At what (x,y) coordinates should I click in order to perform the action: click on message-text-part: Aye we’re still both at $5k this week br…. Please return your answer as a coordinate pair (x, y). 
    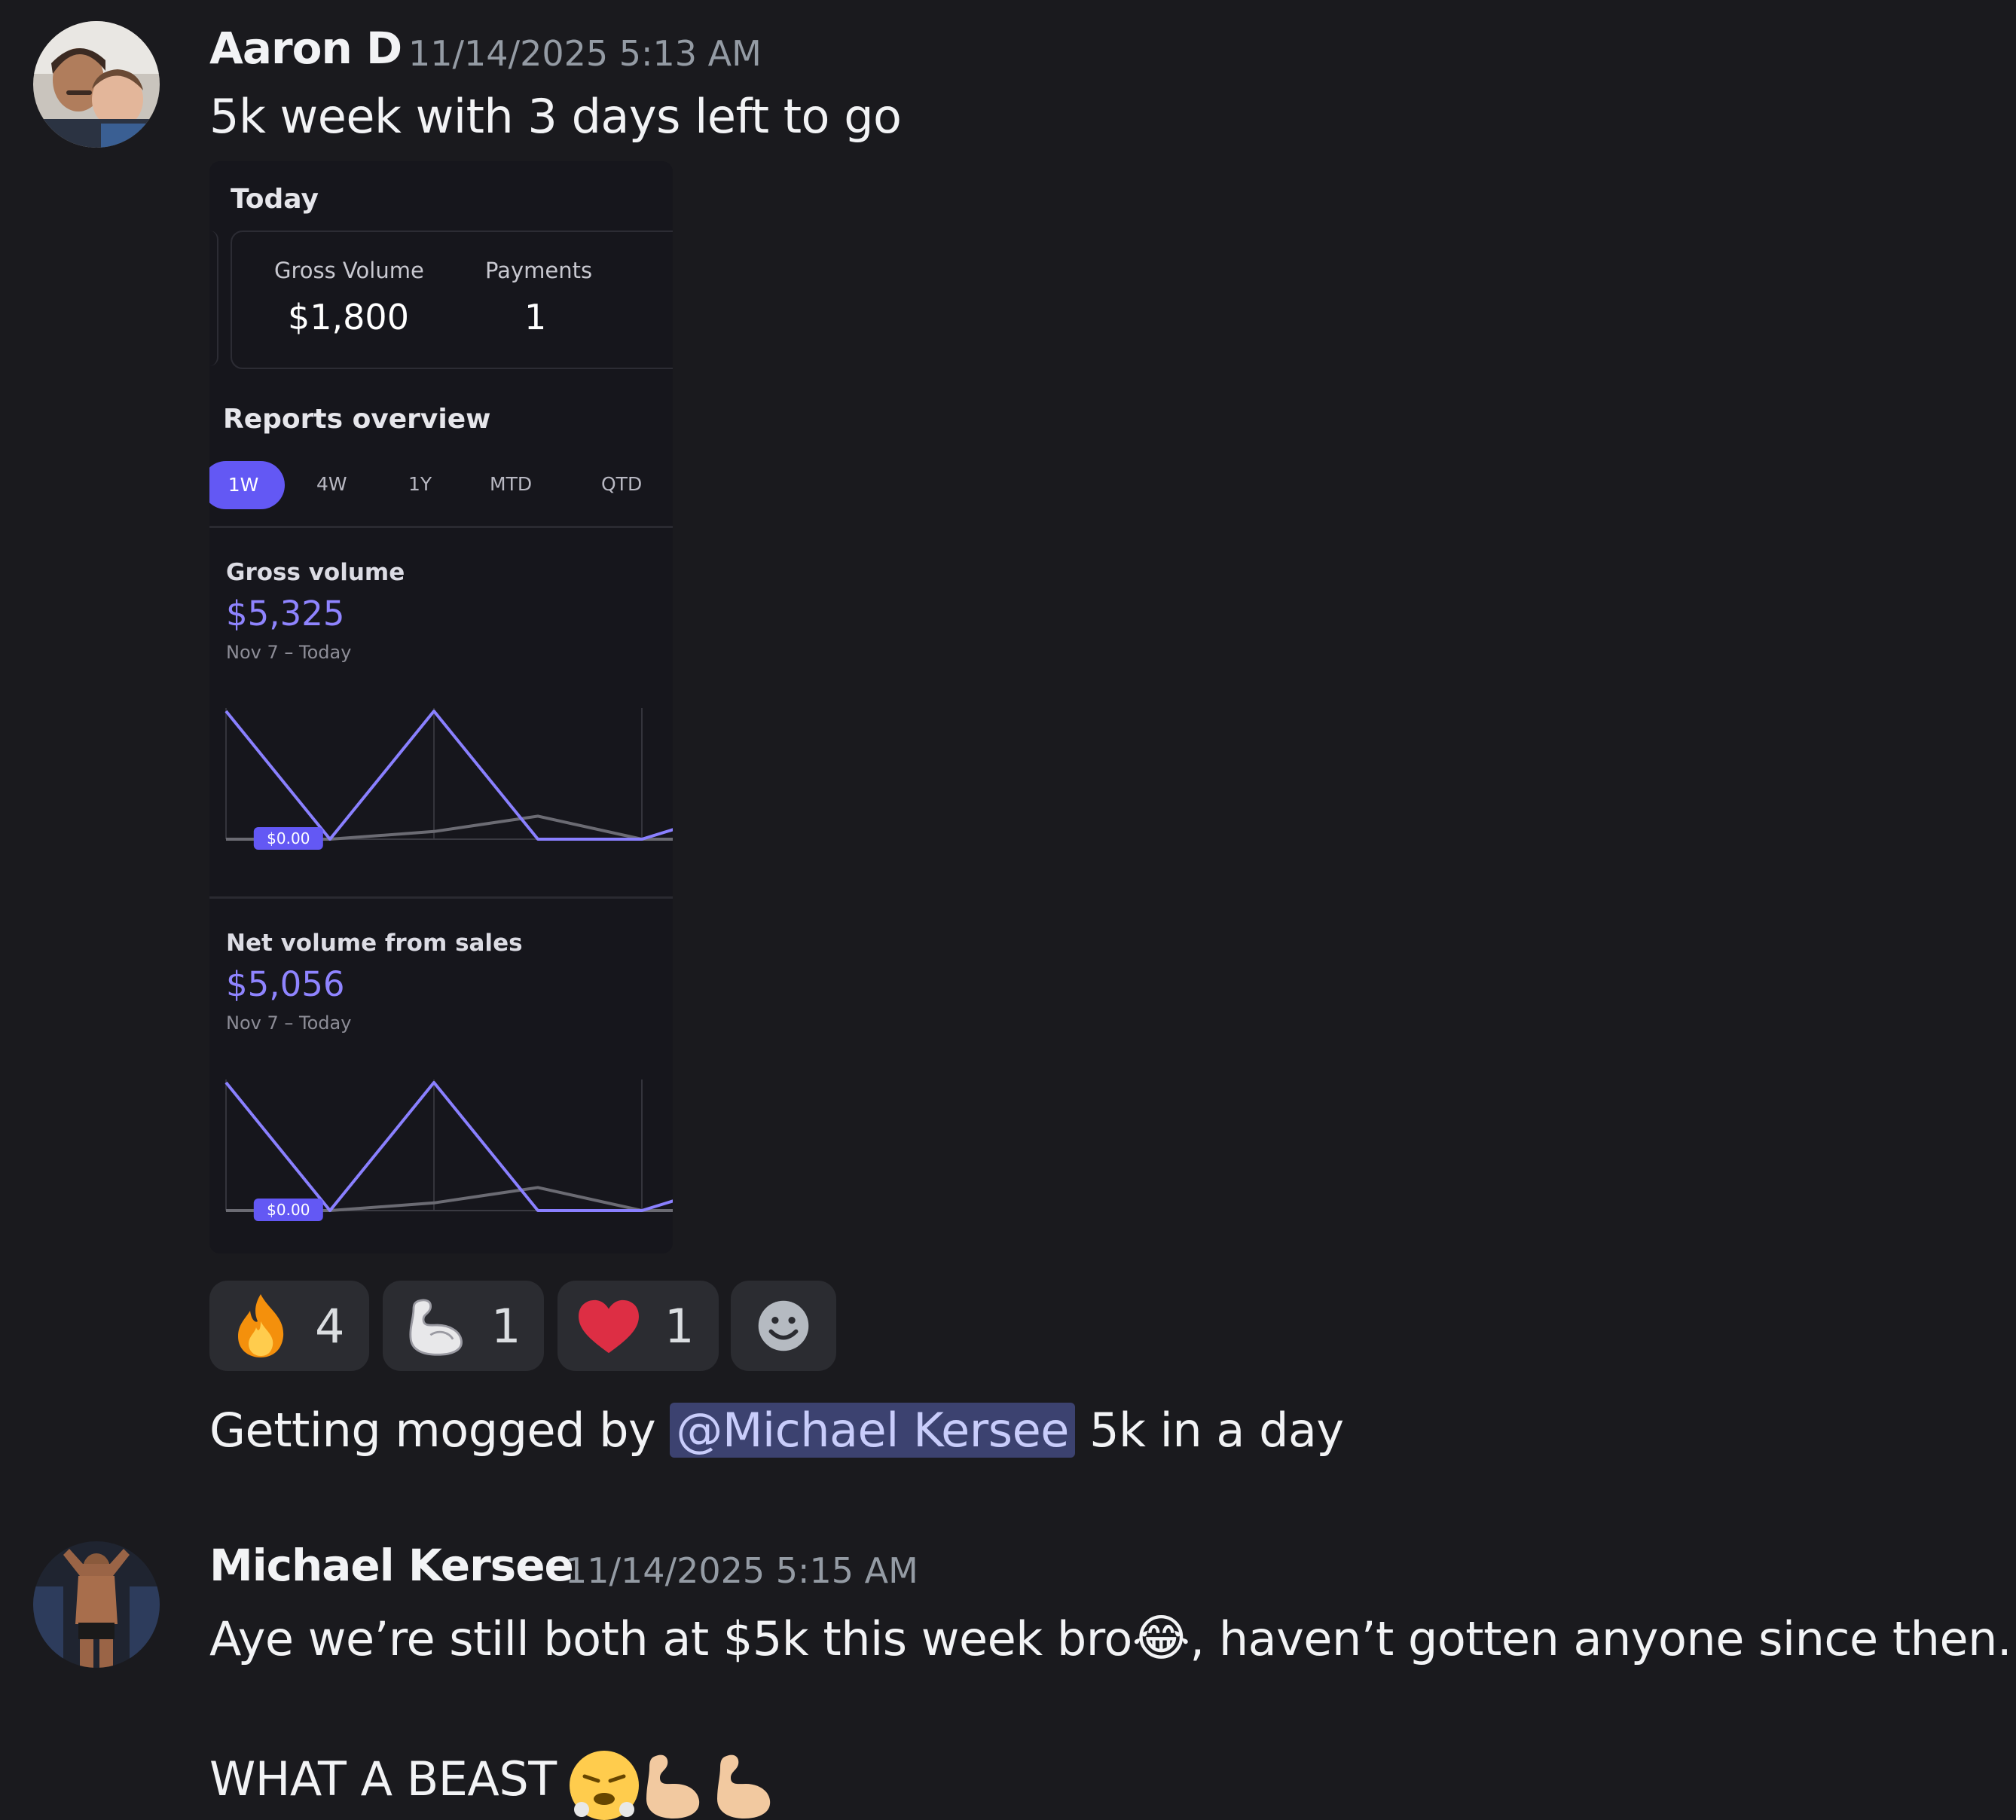
    Looking at the image, I should click on (670, 1638).